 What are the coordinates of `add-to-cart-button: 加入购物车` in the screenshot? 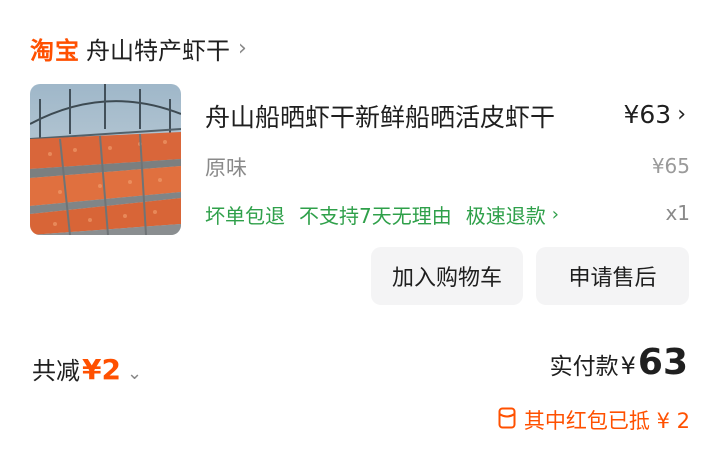 It's located at (447, 276).